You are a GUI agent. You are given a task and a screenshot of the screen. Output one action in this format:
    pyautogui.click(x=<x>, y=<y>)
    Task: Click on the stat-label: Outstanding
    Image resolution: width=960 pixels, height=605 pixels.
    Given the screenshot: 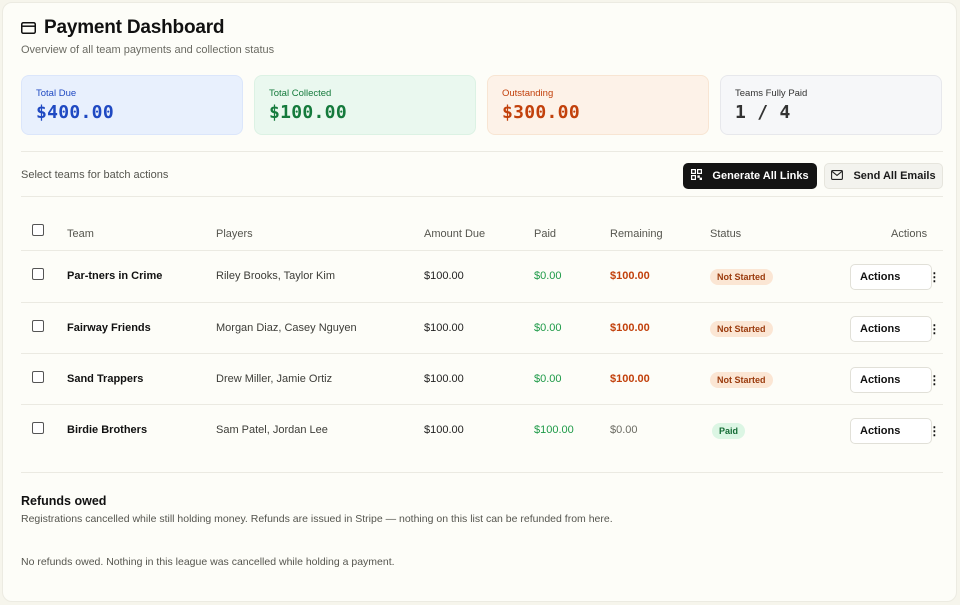 What is the action you would take?
    pyautogui.click(x=528, y=93)
    